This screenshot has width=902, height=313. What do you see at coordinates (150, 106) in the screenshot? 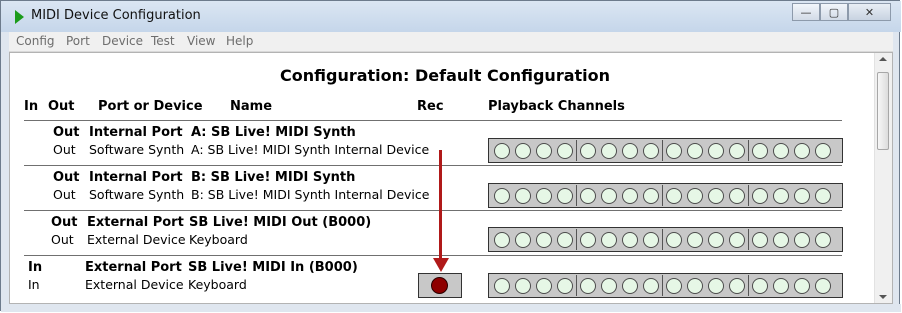
I see `header-port-or-device: Port or Device` at bounding box center [150, 106].